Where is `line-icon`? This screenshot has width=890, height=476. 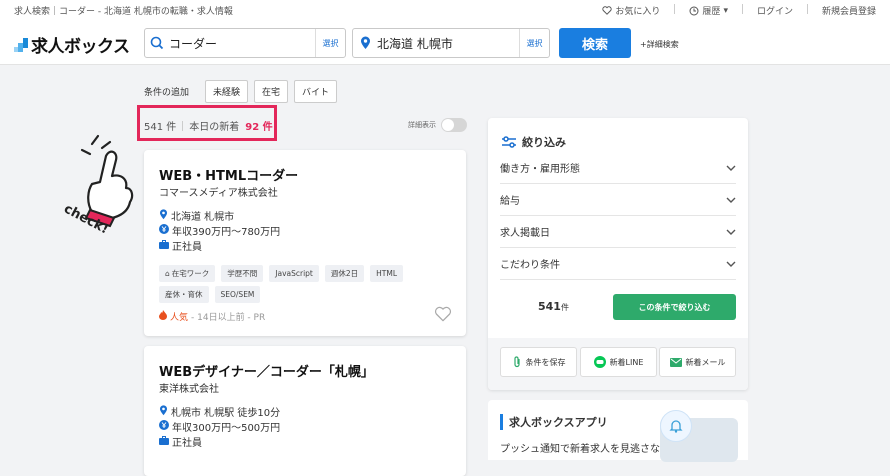 line-icon is located at coordinates (599, 362).